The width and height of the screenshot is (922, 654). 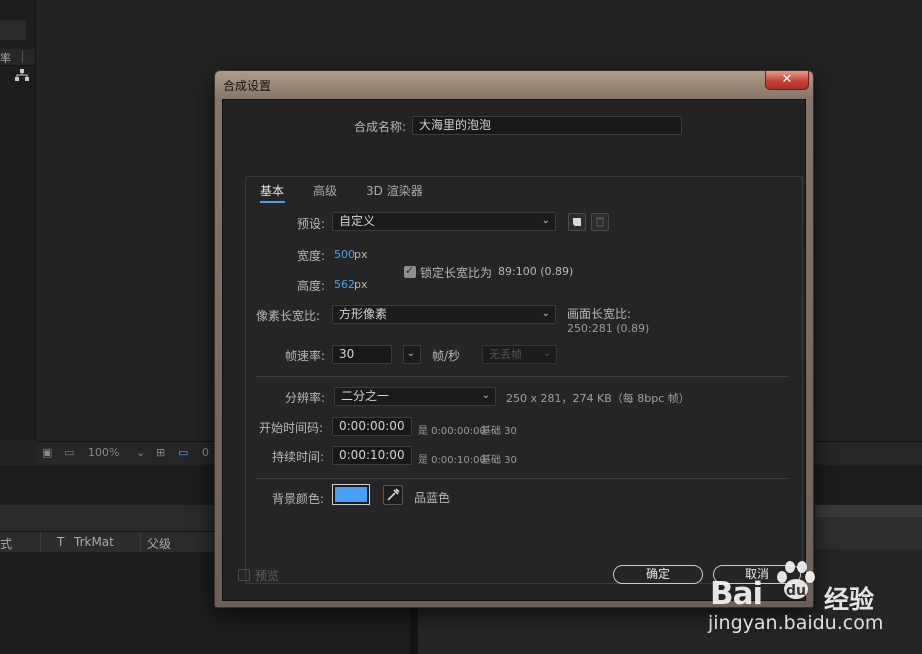 I want to click on close-icon: ✕, so click(x=787, y=79).